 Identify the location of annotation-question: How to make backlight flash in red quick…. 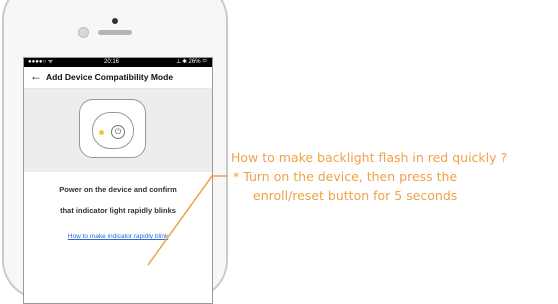
(369, 157).